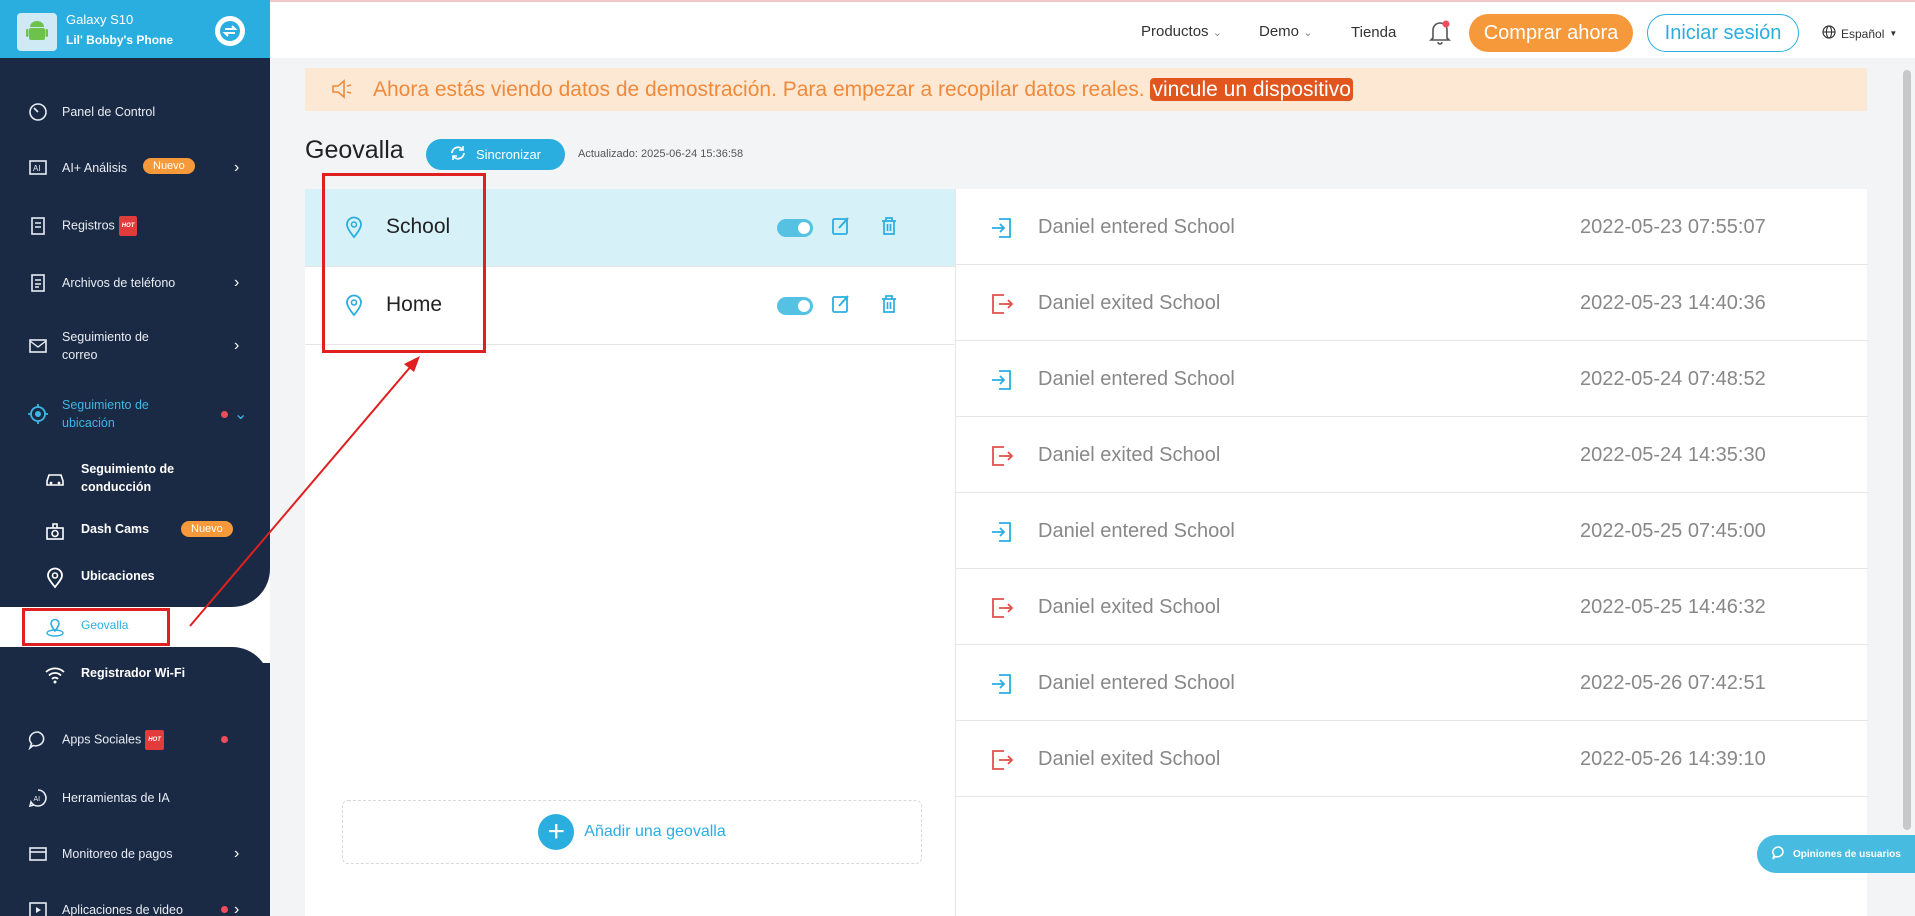 This screenshot has height=916, width=1915. Describe the element at coordinates (1863, 33) in the screenshot. I see `language-label: Español` at that location.